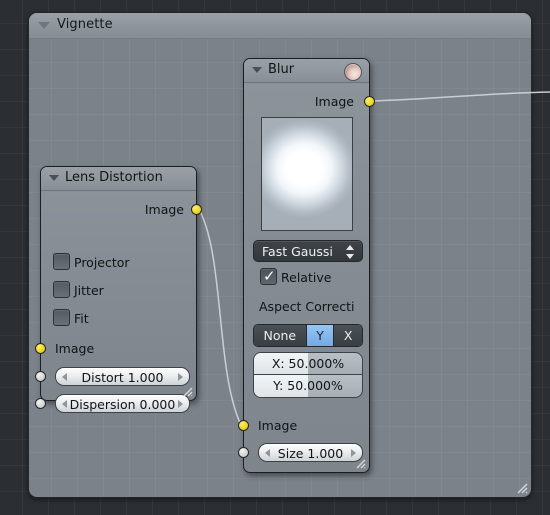  What do you see at coordinates (307, 306) in the screenshot?
I see `blur-aspect-correction-label: Aspect Correcti` at bounding box center [307, 306].